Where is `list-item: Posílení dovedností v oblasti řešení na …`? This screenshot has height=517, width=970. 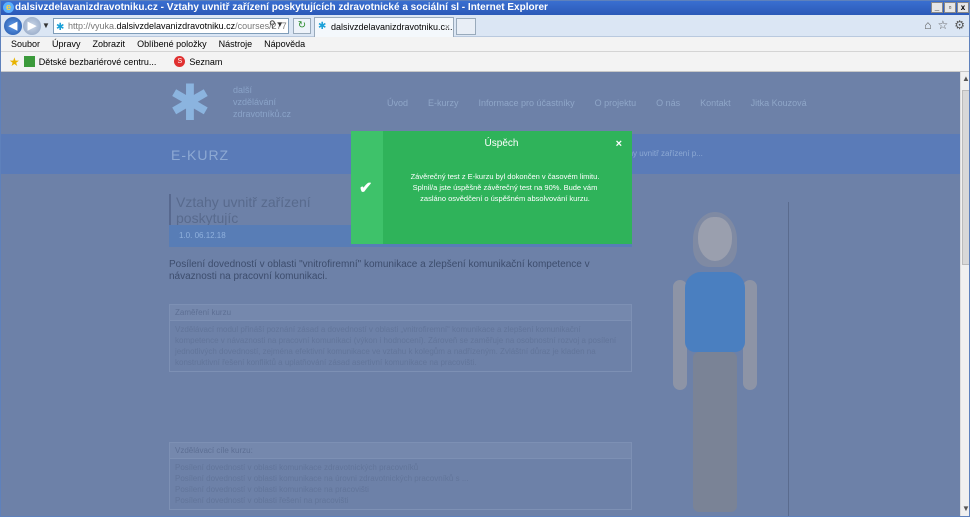
list-item: Posílení dovedností v oblasti řešení na … is located at coordinates (262, 500).